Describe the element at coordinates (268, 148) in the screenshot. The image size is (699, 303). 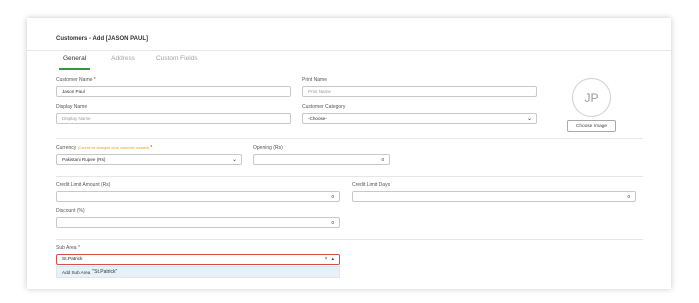
I see `opening-label: Opening (Rs)` at that location.